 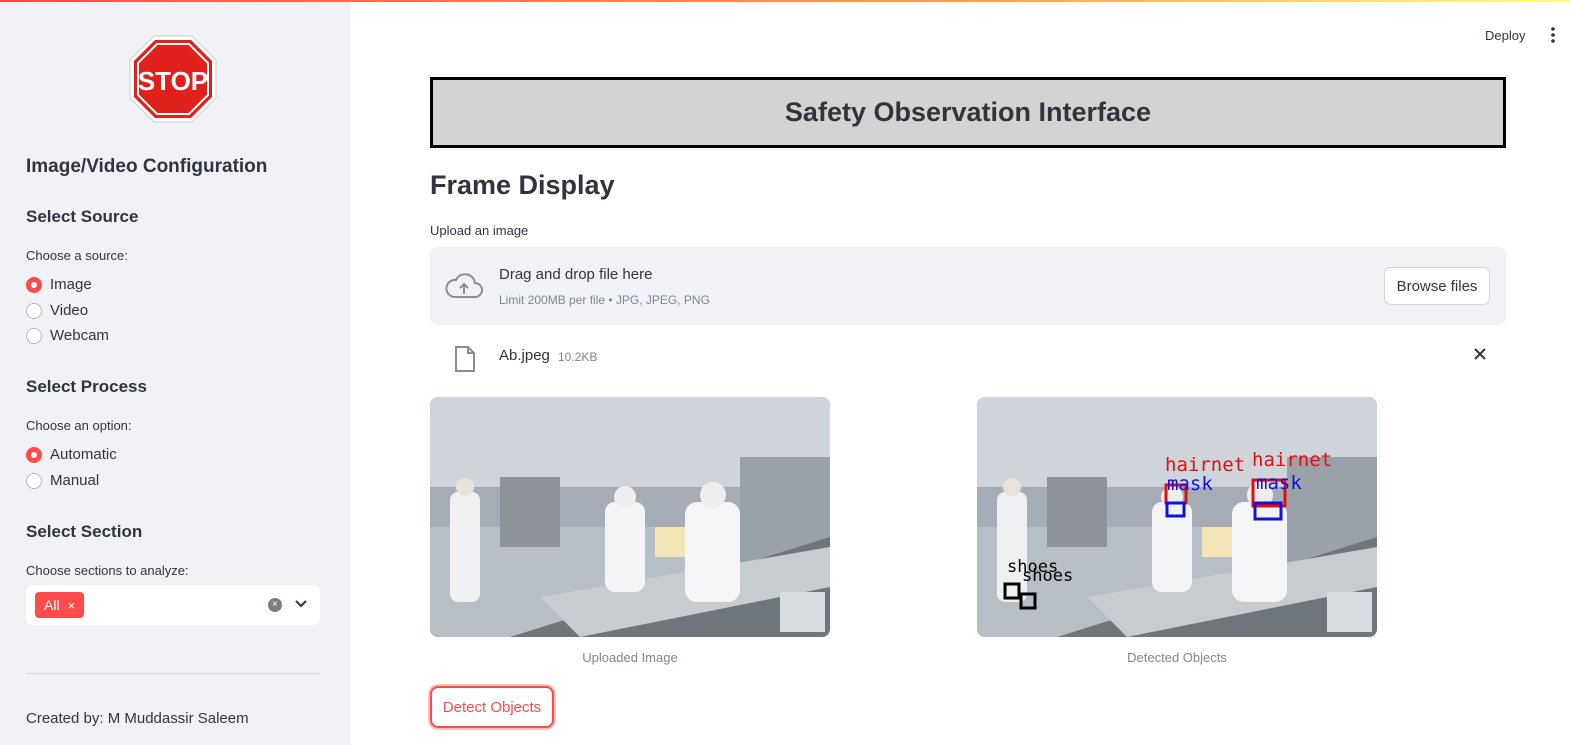 I want to click on factory-scene-image, so click(x=630, y=517).